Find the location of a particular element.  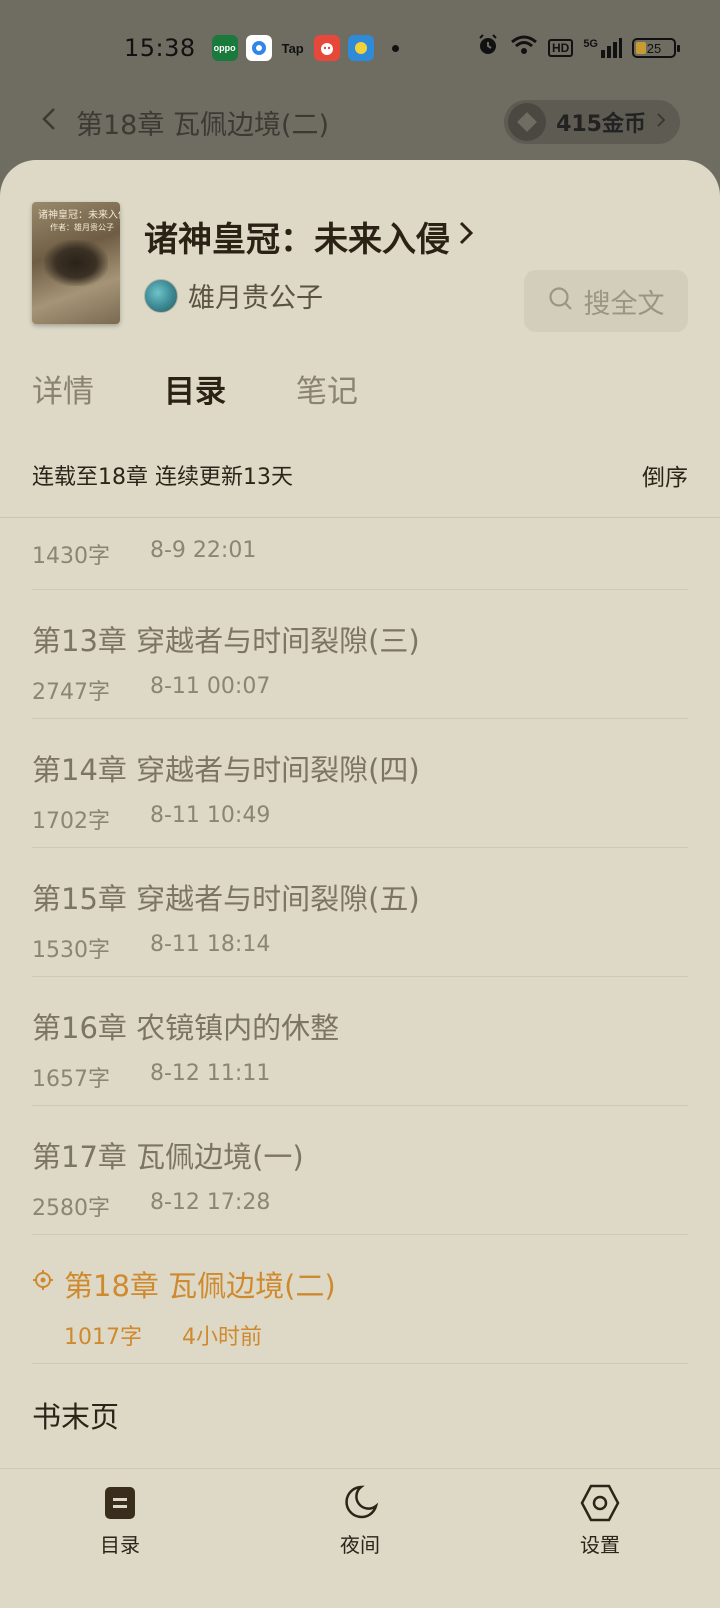

chapter-meta: 2747字 8-11 00:07 is located at coordinates (151, 690).